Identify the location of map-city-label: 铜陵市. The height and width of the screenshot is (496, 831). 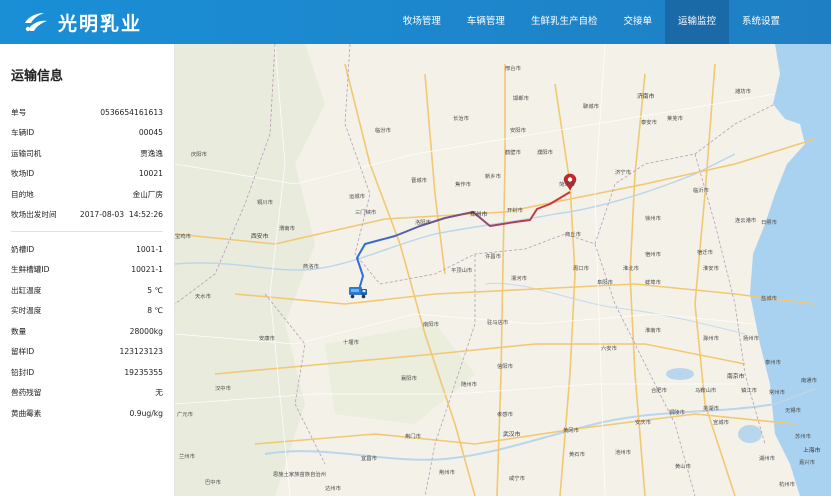
(677, 412).